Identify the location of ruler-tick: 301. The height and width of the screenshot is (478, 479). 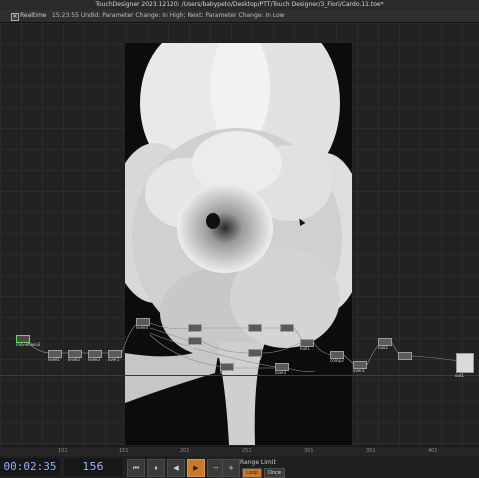
(309, 451).